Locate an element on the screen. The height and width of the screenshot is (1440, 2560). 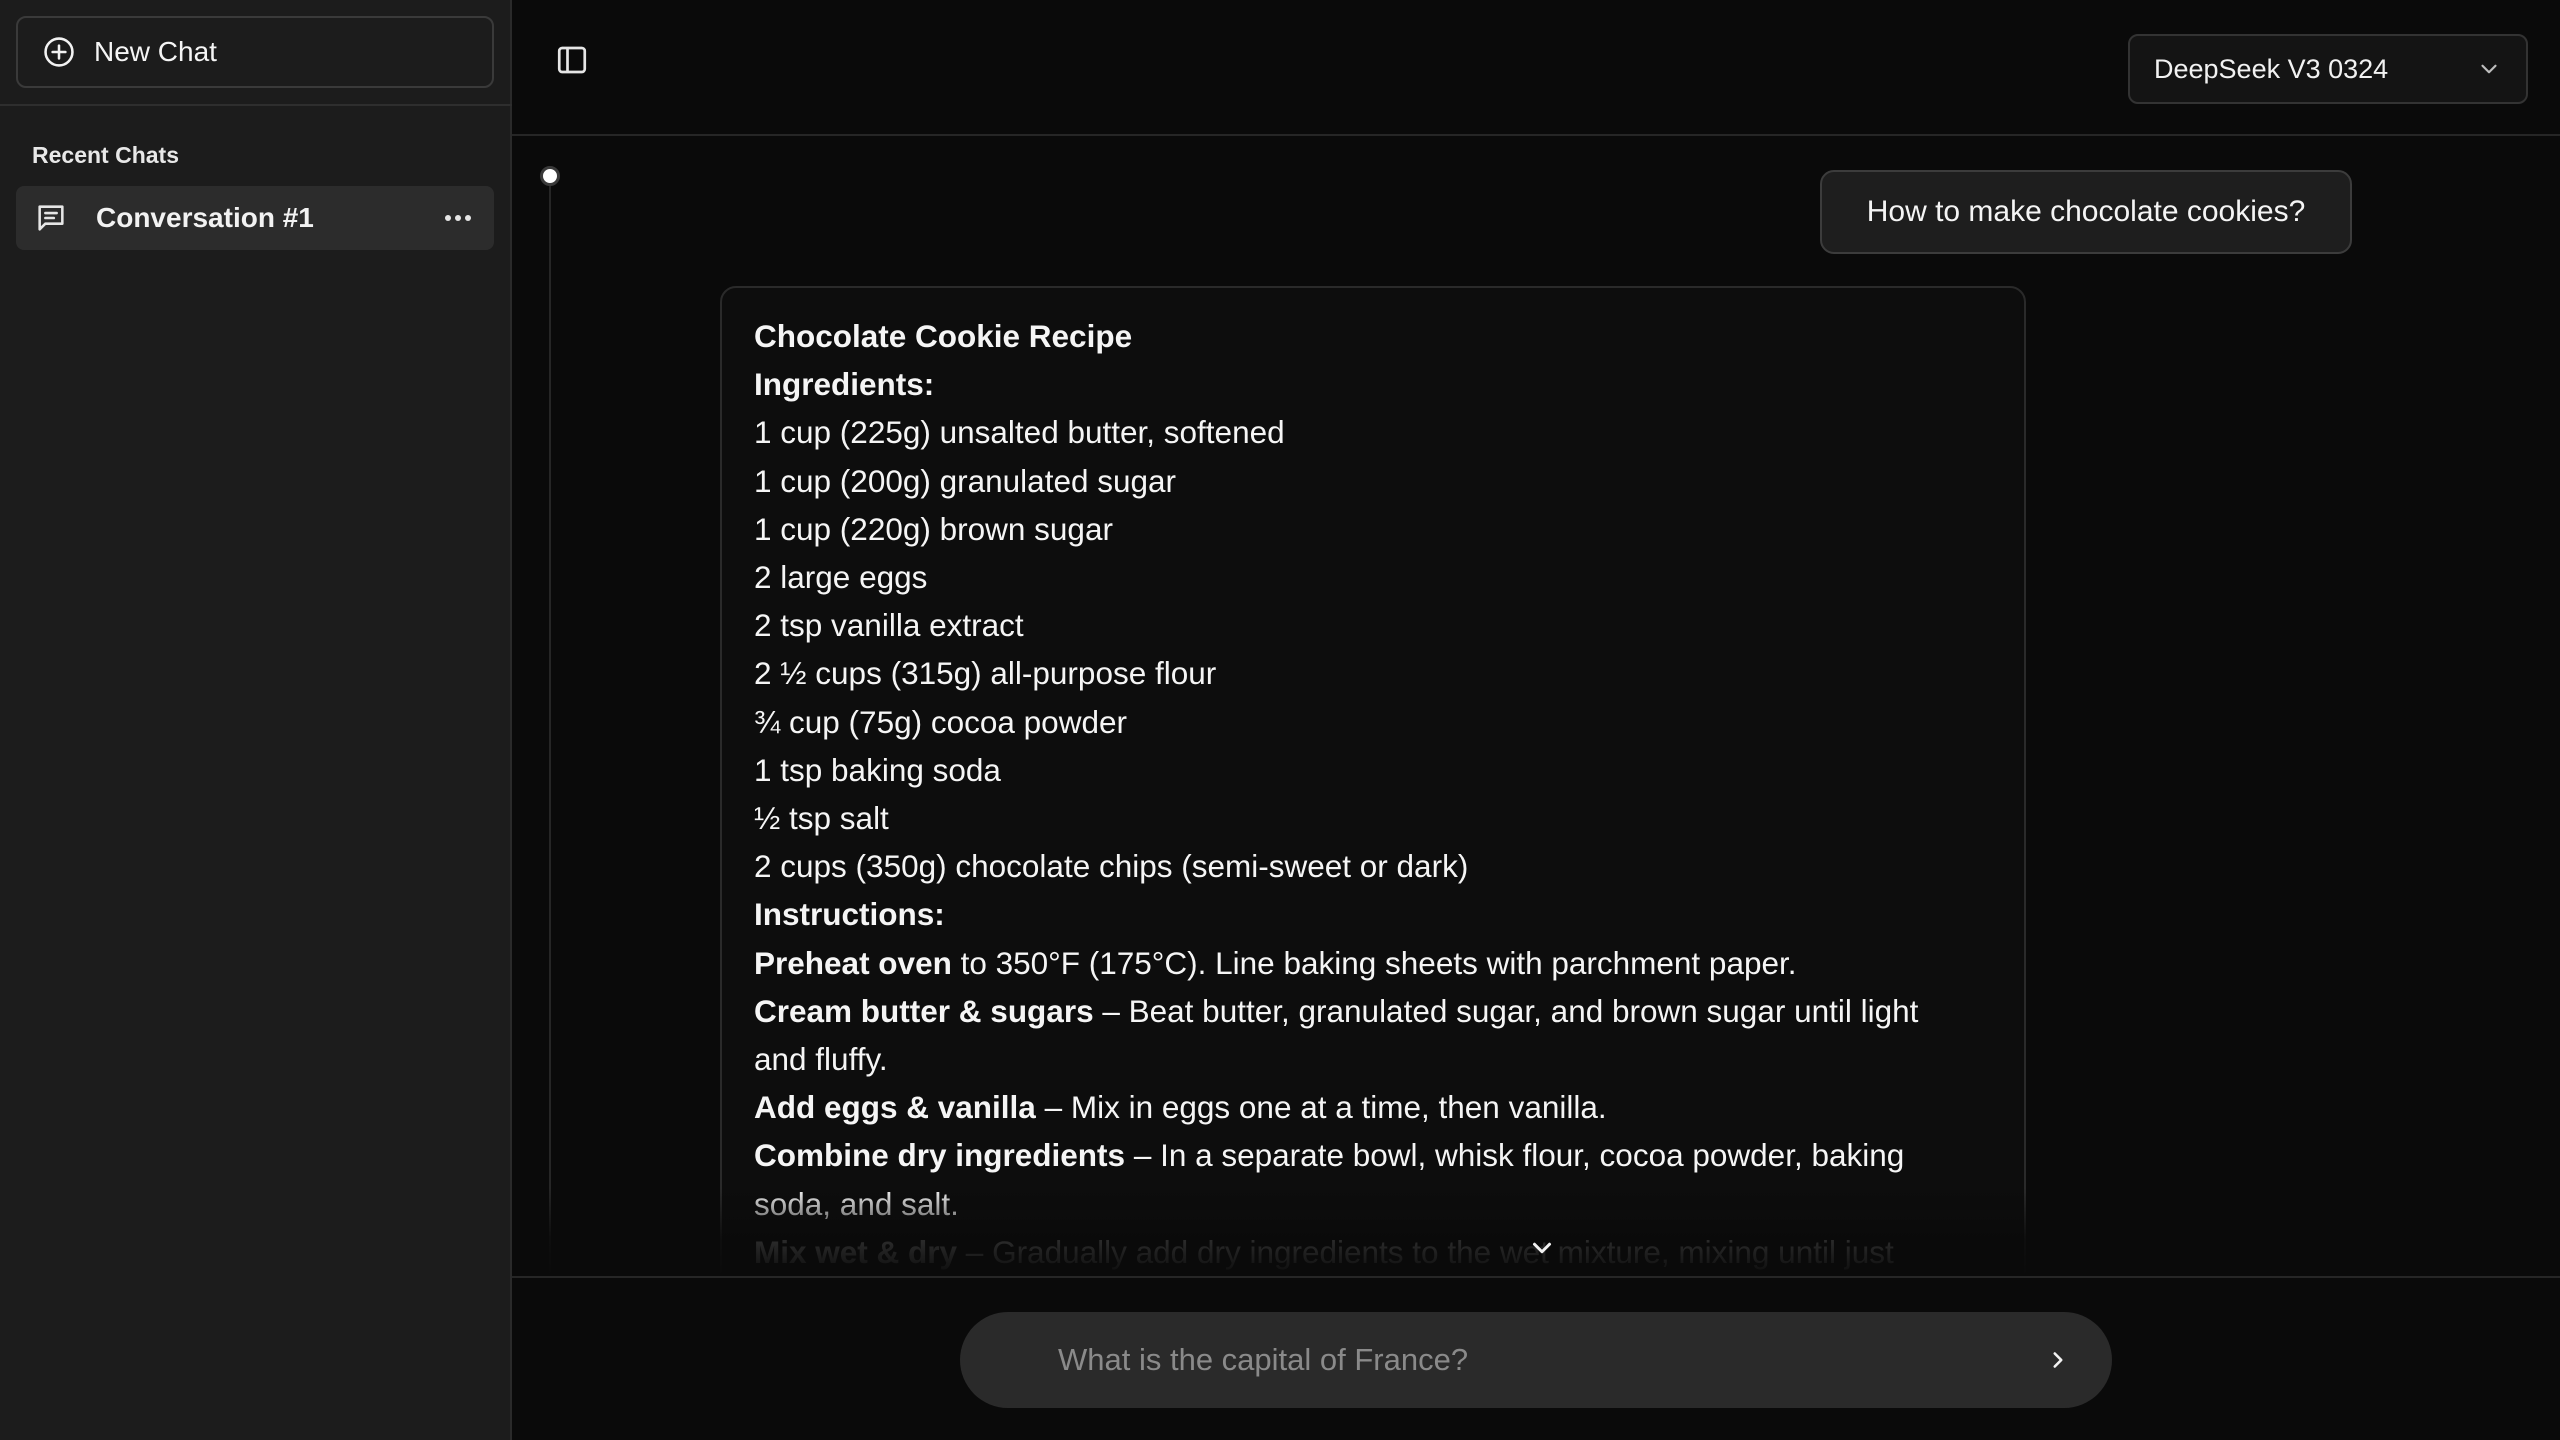
sidebar-divider is located at coordinates (256, 105).